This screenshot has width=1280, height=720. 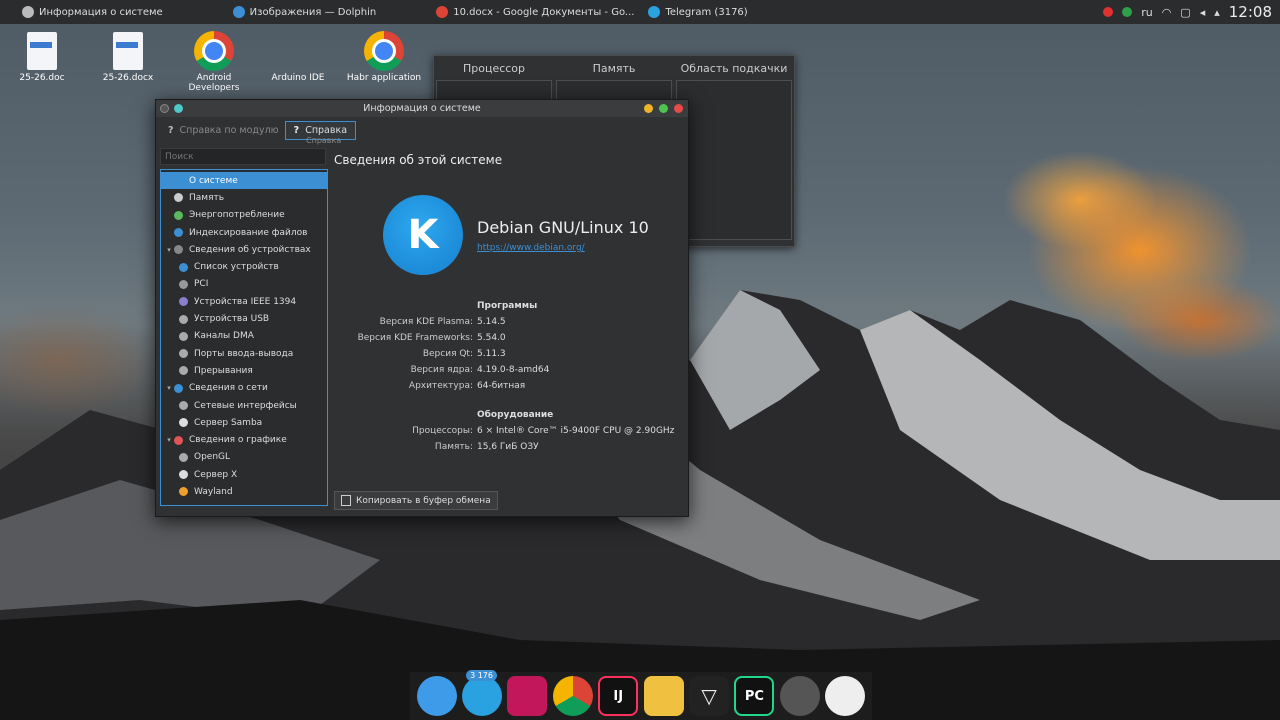 What do you see at coordinates (564, 447) in the screenshot?
I see `info-row: Память: 15,6 ГиБ ОЗУ` at bounding box center [564, 447].